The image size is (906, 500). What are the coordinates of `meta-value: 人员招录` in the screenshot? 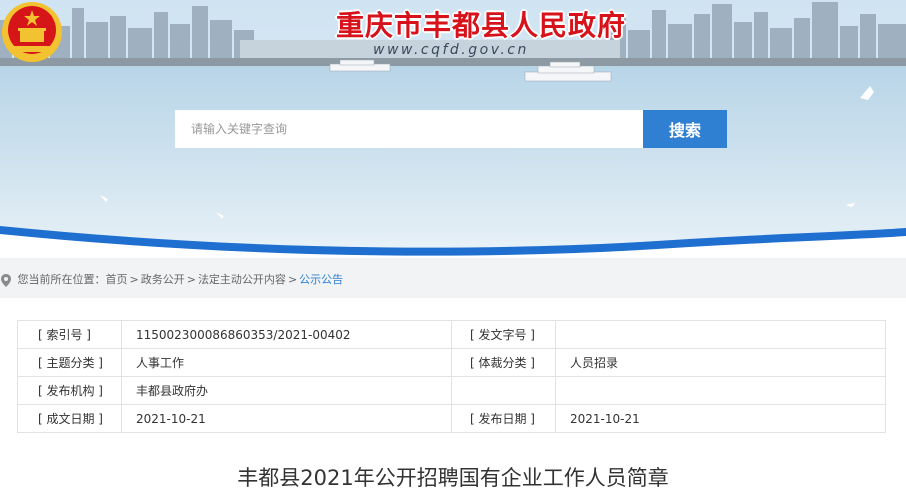 It's located at (720, 362).